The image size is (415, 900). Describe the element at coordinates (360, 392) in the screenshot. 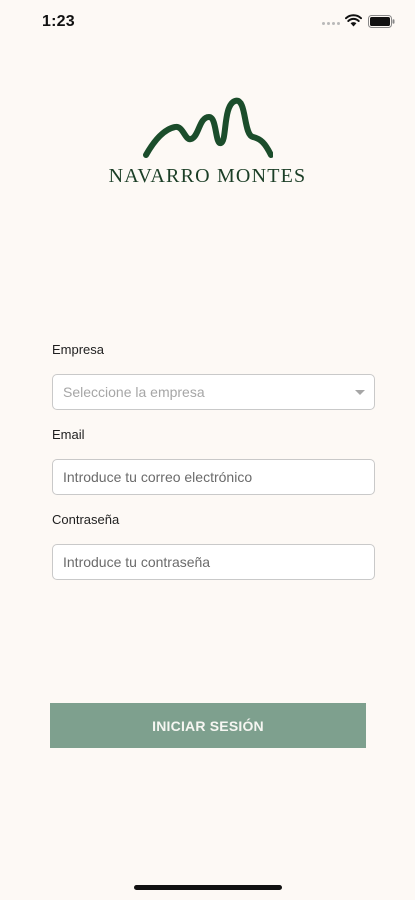

I see `chevron-down-icon` at that location.